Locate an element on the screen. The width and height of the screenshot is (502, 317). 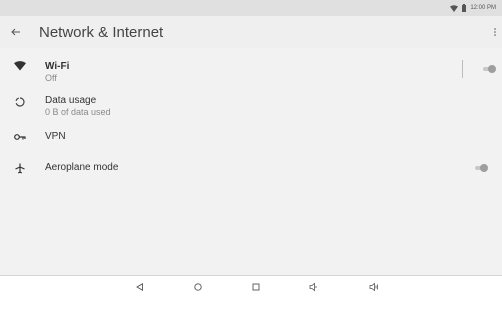
page-title: Network & Internet is located at coordinates (101, 32).